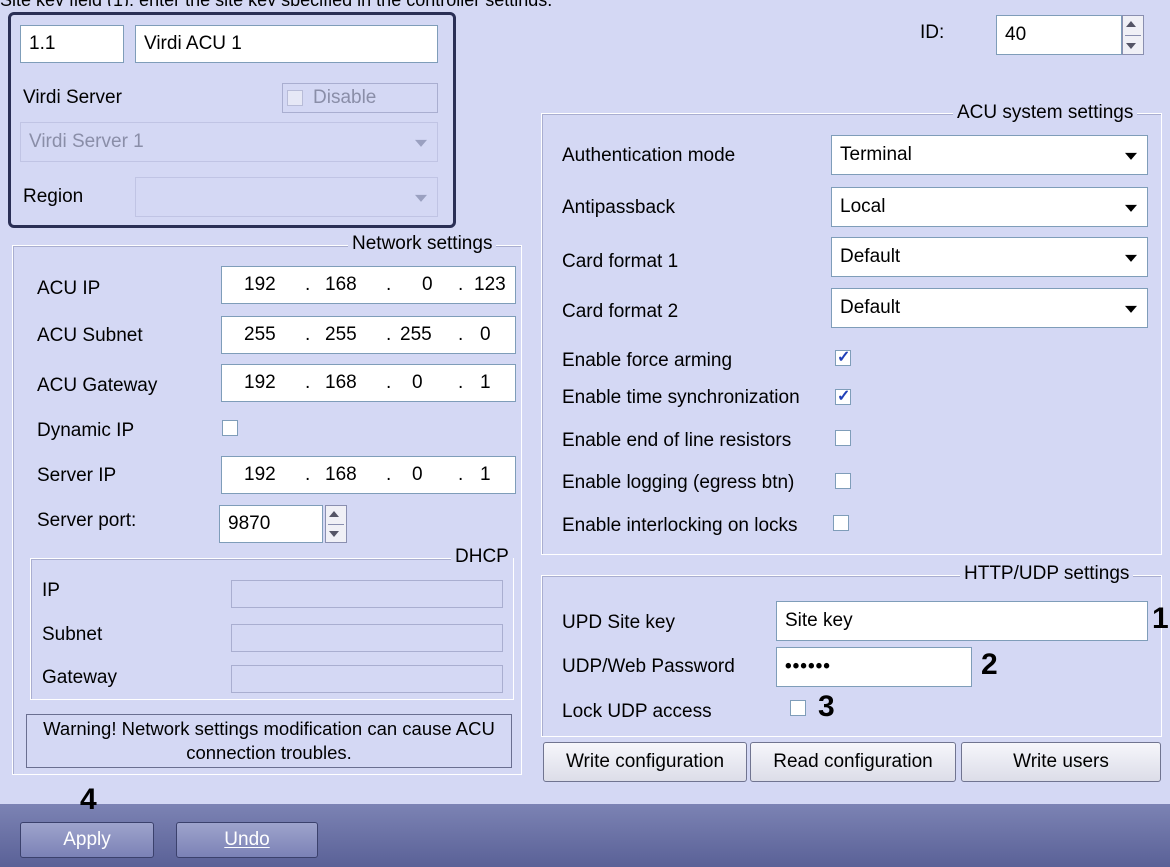 The height and width of the screenshot is (867, 1170). I want to click on antipassback-value: Local, so click(863, 206).